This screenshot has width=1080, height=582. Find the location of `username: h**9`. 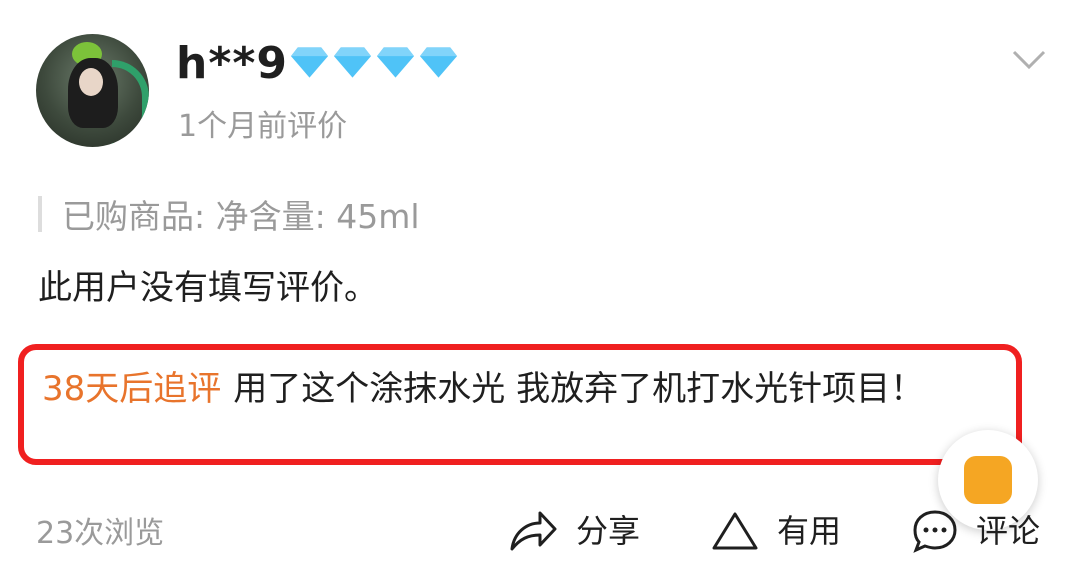

username: h**9 is located at coordinates (232, 64).